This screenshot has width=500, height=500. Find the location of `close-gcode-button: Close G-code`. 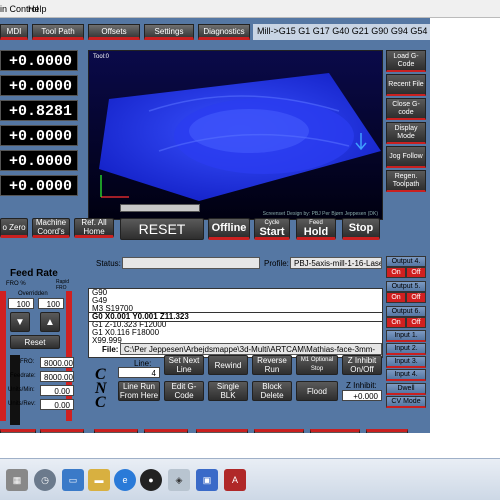

close-gcode-button: Close G-code is located at coordinates (406, 109).